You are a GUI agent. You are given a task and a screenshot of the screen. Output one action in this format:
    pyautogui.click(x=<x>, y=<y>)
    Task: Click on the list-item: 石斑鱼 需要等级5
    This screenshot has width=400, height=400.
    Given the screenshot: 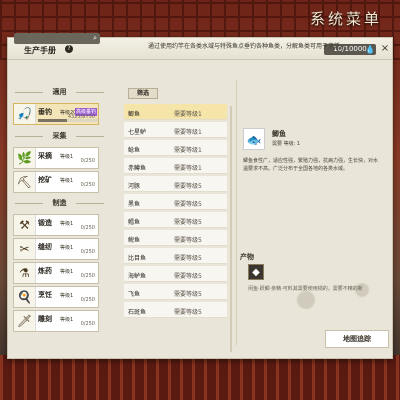 What is the action you would take?
    pyautogui.click(x=175, y=310)
    